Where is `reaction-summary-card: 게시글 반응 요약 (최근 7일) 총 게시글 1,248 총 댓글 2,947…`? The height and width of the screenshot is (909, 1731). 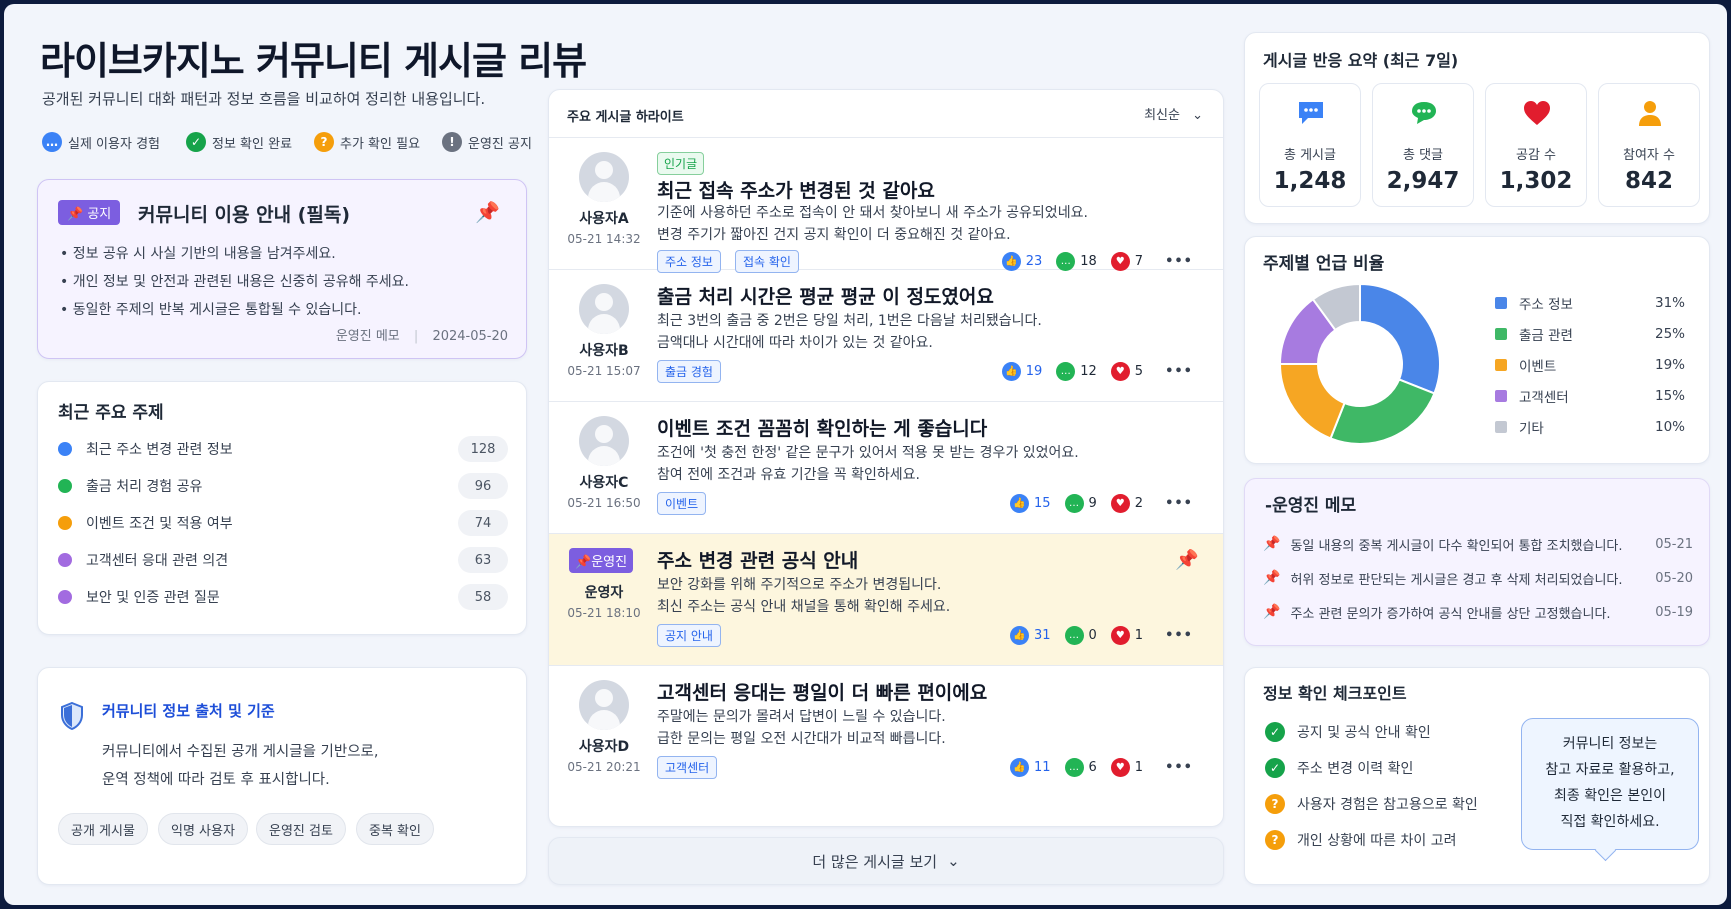 reaction-summary-card: 게시글 반응 요약 (최근 7일) 총 게시글 1,248 총 댓글 2,947… is located at coordinates (1477, 128).